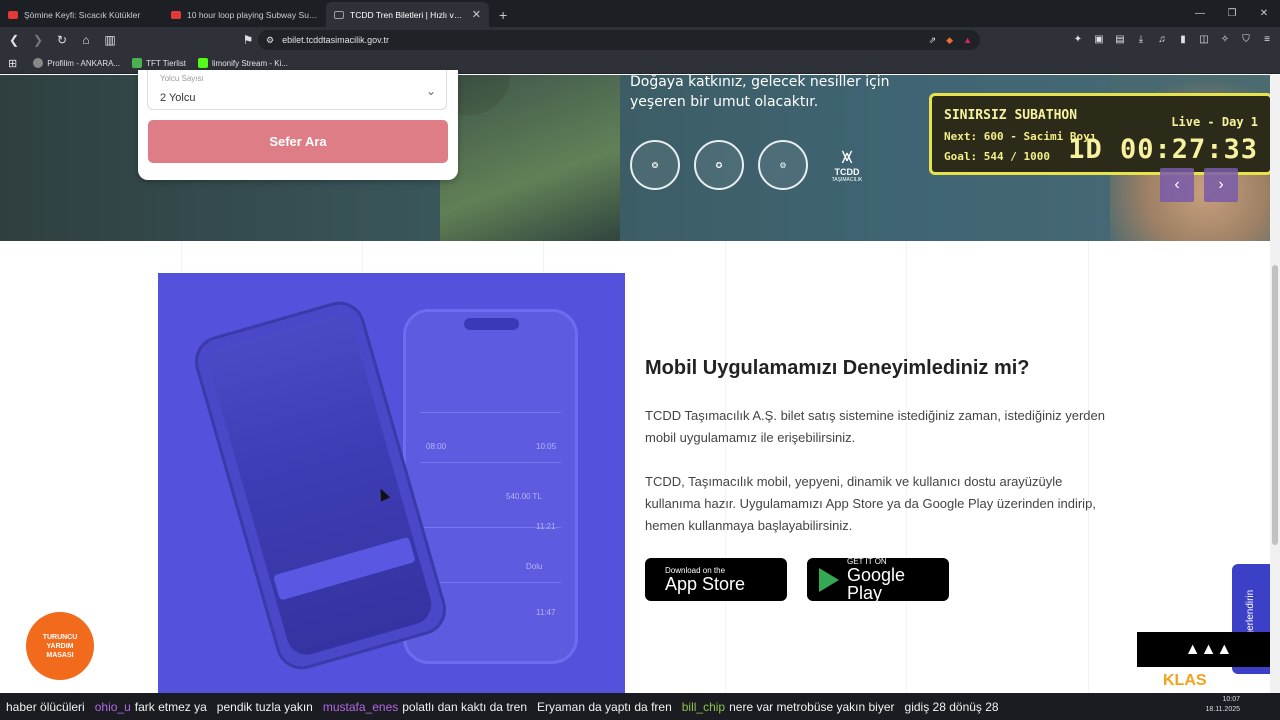 The width and height of the screenshot is (1280, 720). I want to click on brave-shield-icon: ◆, so click(949, 40).